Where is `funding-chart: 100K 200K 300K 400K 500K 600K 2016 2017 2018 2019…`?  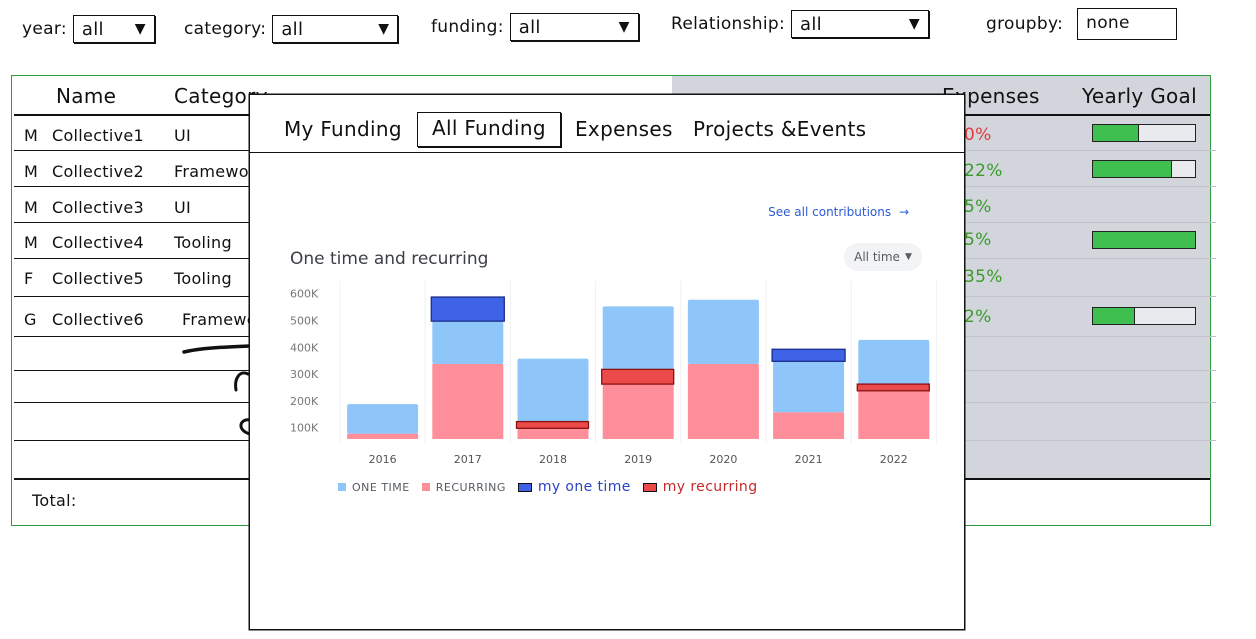
funding-chart: 100K 200K 300K 400K 500K 600K 2016 2017 2018 2019… is located at coordinates (613, 373).